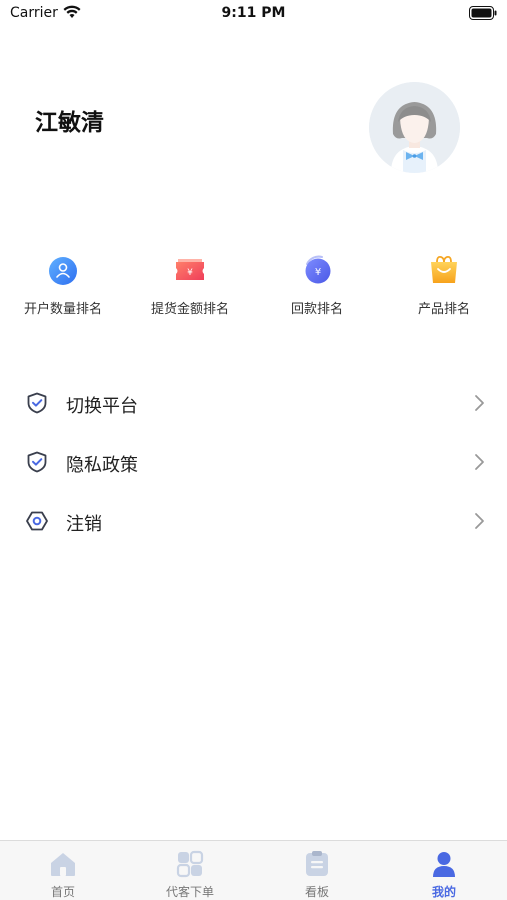 The image size is (507, 900). Describe the element at coordinates (37, 521) in the screenshot. I see `hexagon-icon` at that location.